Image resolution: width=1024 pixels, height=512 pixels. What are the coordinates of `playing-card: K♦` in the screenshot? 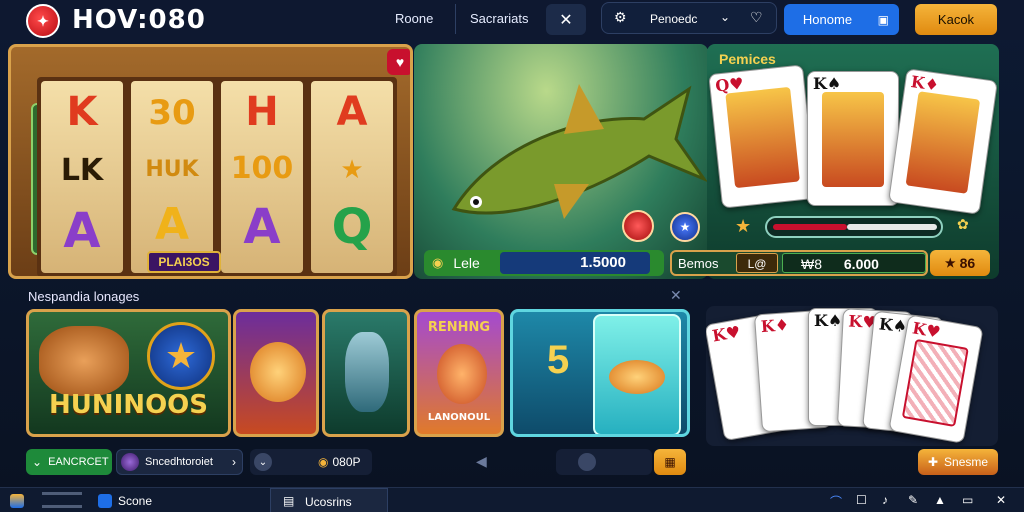 It's located at (943, 141).